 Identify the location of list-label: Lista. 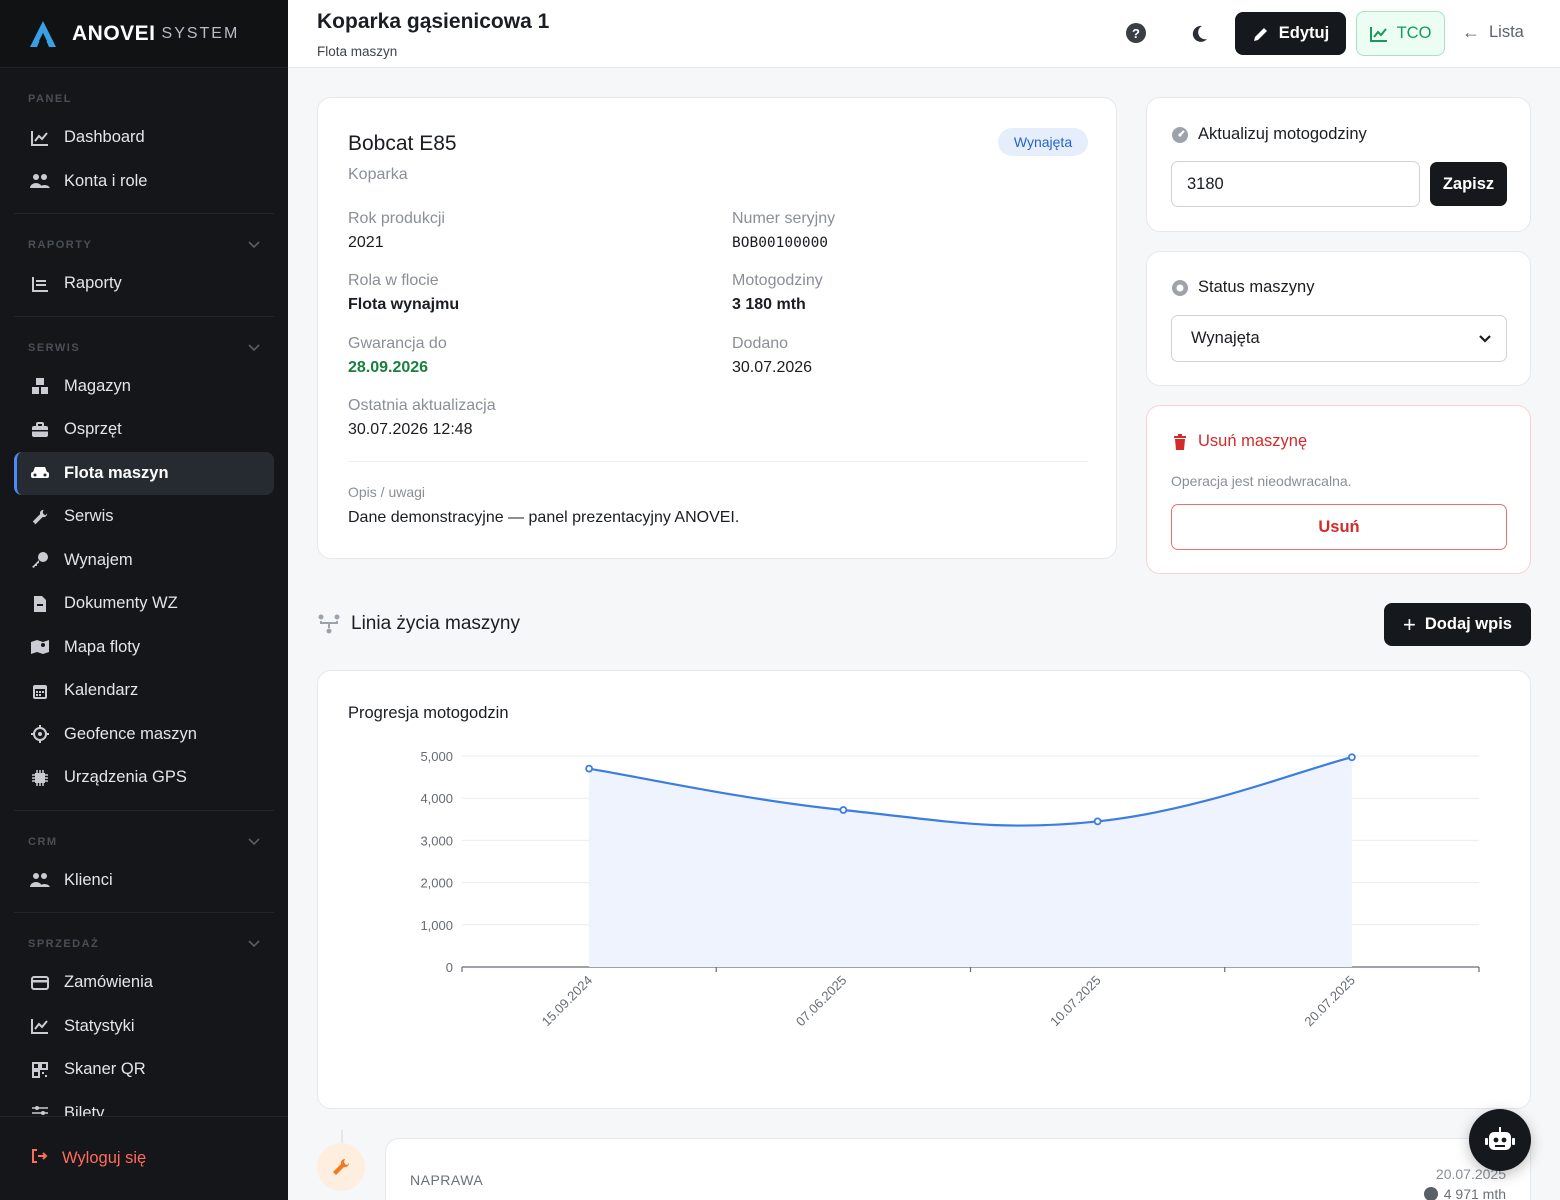
(1506, 32).